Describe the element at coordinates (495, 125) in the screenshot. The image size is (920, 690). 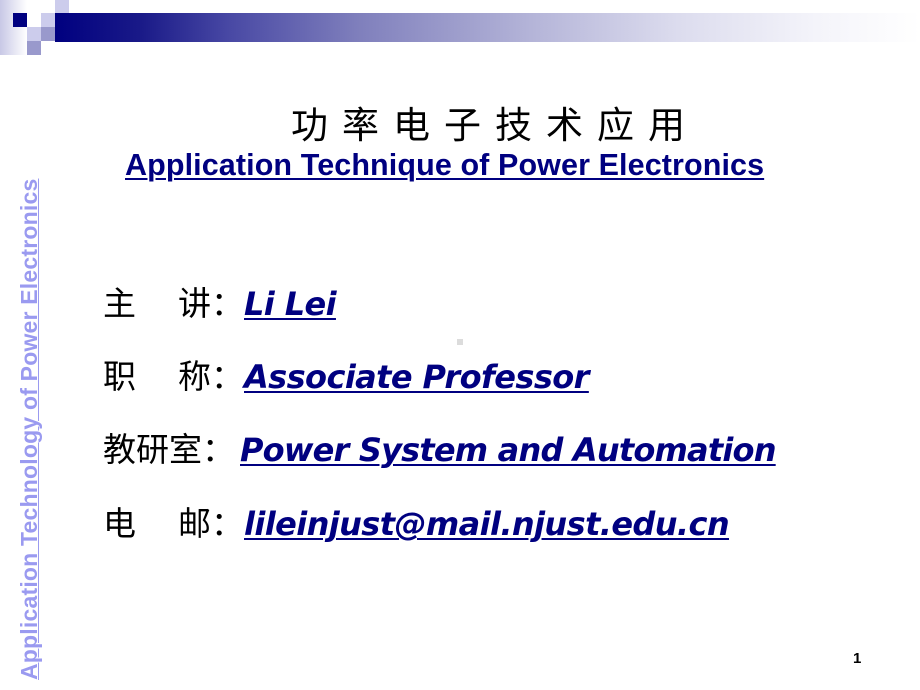
I see `slide-title-chinese: 功率电子技术应用` at that location.